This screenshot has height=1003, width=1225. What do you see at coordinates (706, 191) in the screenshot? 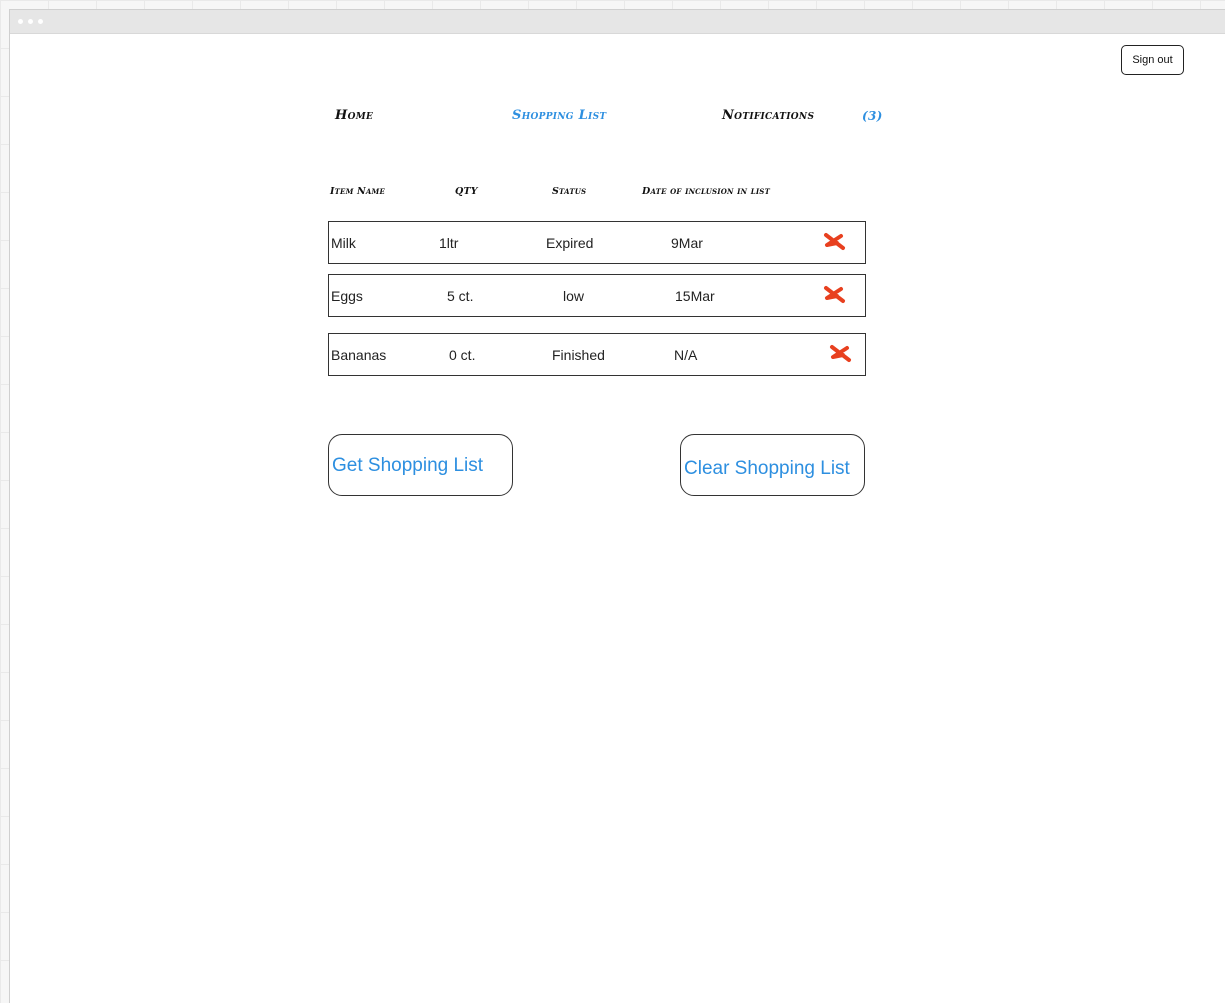
I see `column-header-date: Date of inclusion in list` at bounding box center [706, 191].